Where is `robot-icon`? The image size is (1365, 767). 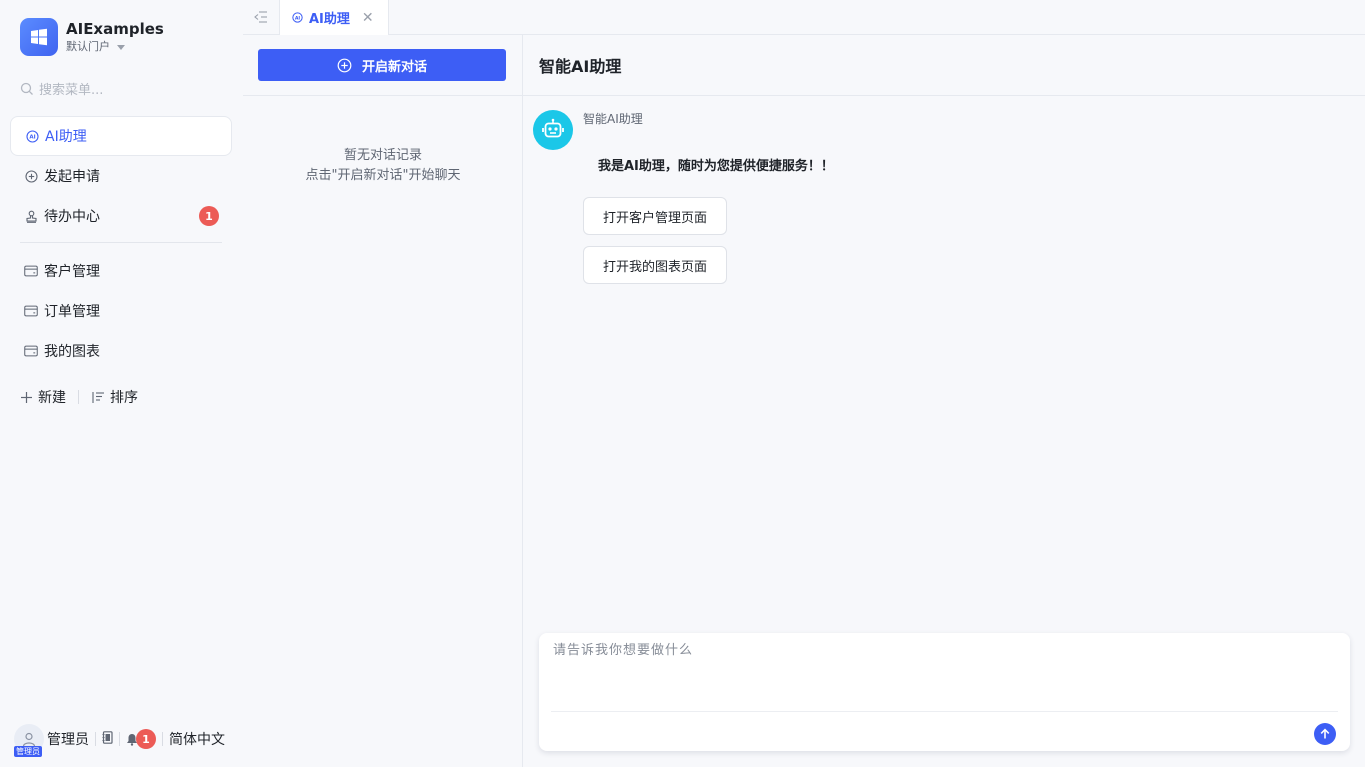 robot-icon is located at coordinates (553, 130).